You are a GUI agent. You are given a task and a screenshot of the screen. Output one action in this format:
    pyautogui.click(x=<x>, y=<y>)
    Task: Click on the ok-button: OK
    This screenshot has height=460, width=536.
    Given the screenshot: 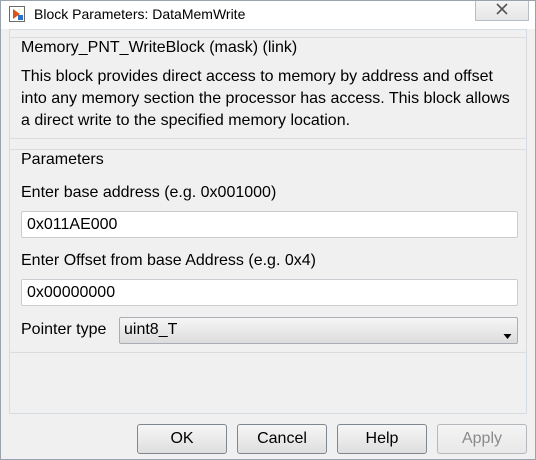 What is the action you would take?
    pyautogui.click(x=182, y=439)
    